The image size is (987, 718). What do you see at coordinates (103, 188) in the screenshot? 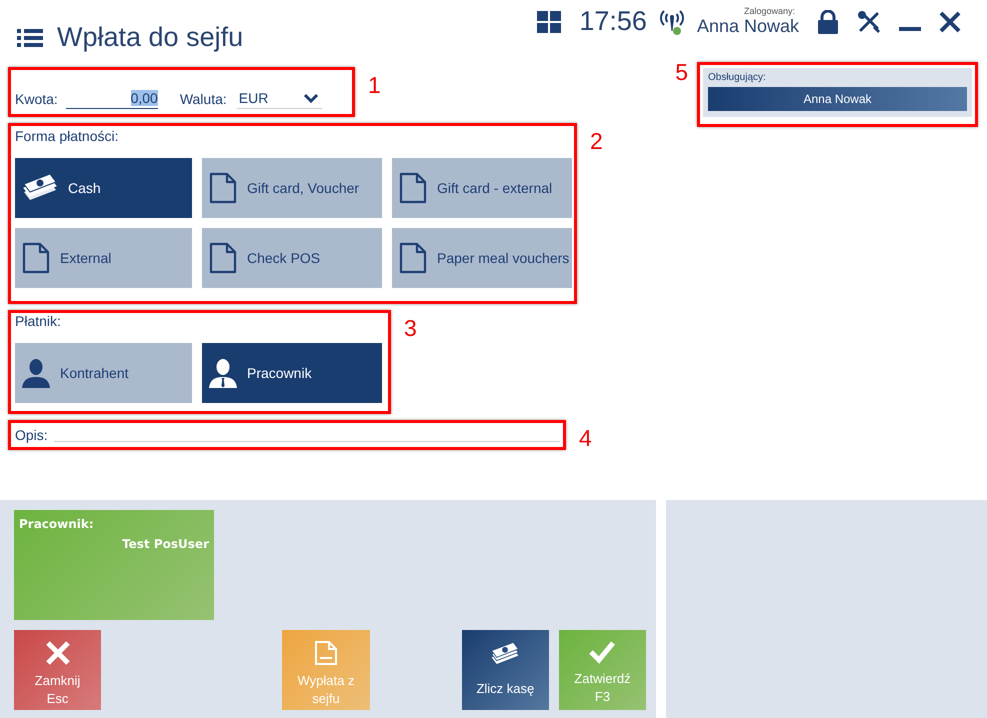
I see `option-tile: Cash` at bounding box center [103, 188].